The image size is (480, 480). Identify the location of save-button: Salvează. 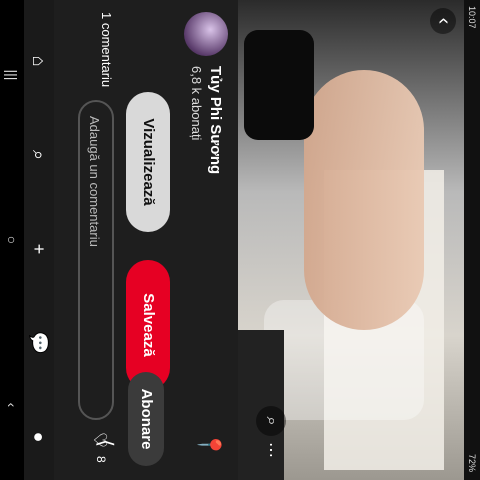
(148, 325).